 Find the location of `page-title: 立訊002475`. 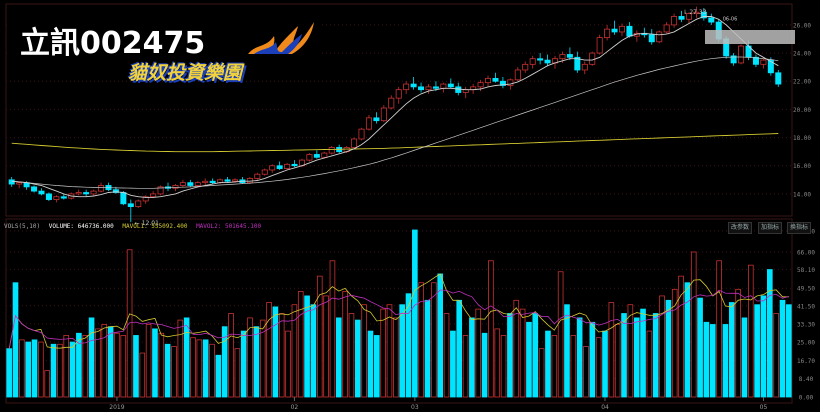

page-title: 立訊002475 is located at coordinates (113, 43).